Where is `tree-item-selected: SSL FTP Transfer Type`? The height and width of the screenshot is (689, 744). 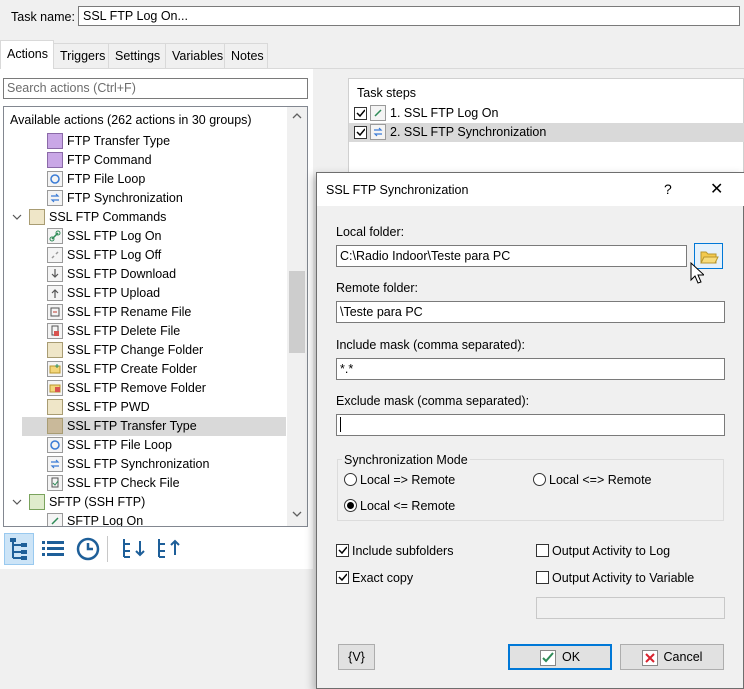
tree-item-selected: SSL FTP Transfer Type is located at coordinates (154, 426).